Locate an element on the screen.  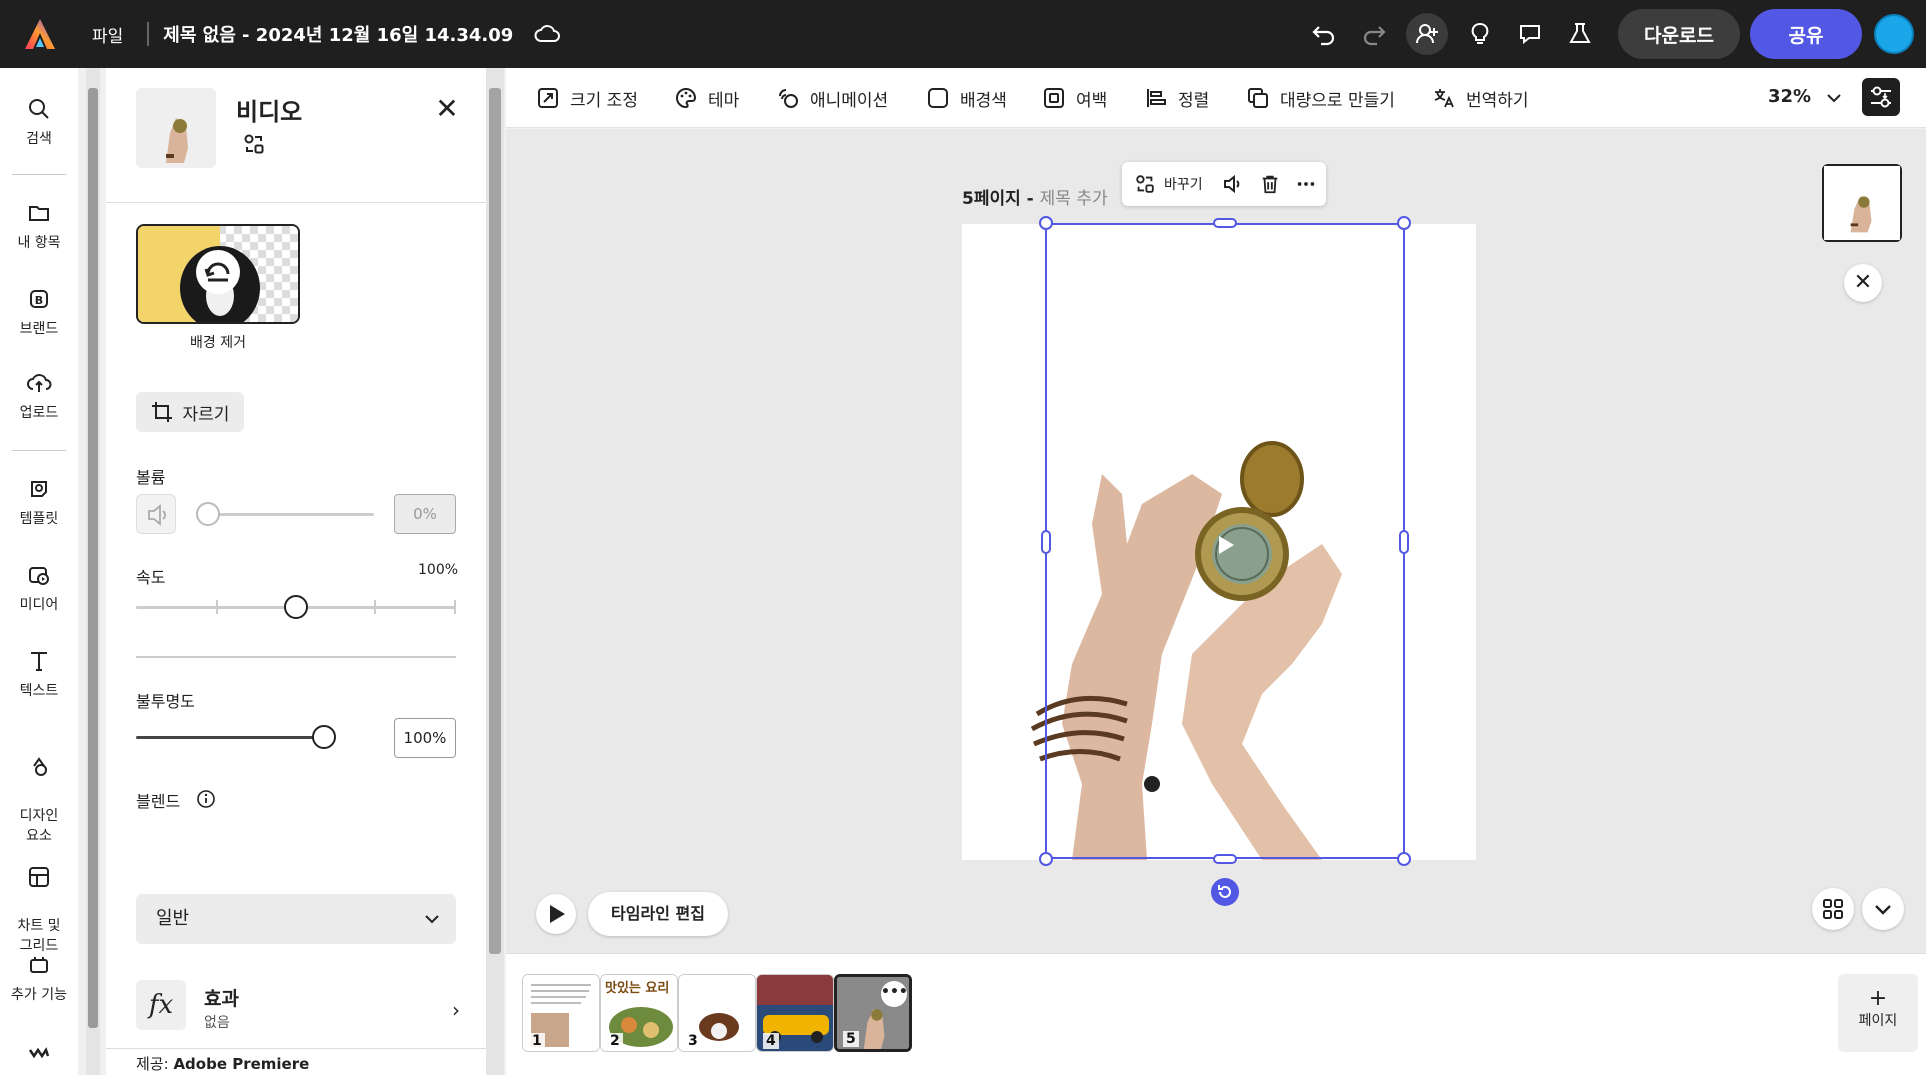
resize-handle-bottom-left is located at coordinates (1046, 859).